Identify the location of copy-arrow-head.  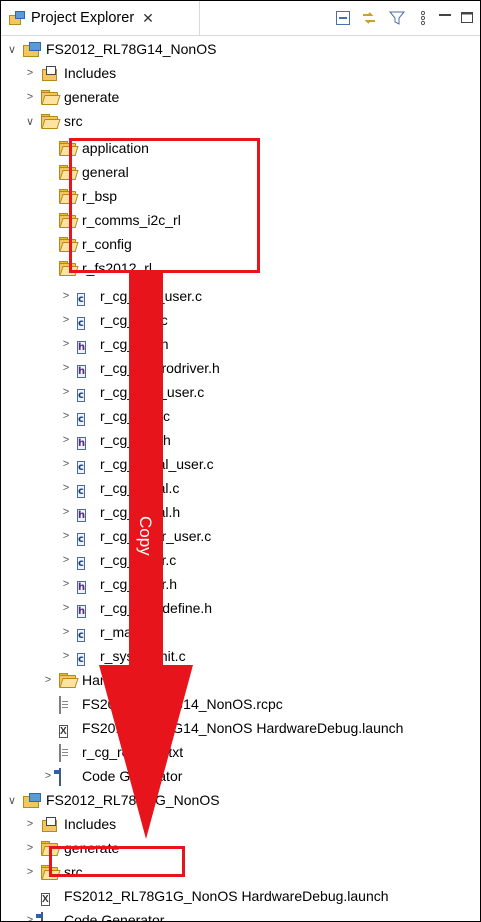
(146, 752).